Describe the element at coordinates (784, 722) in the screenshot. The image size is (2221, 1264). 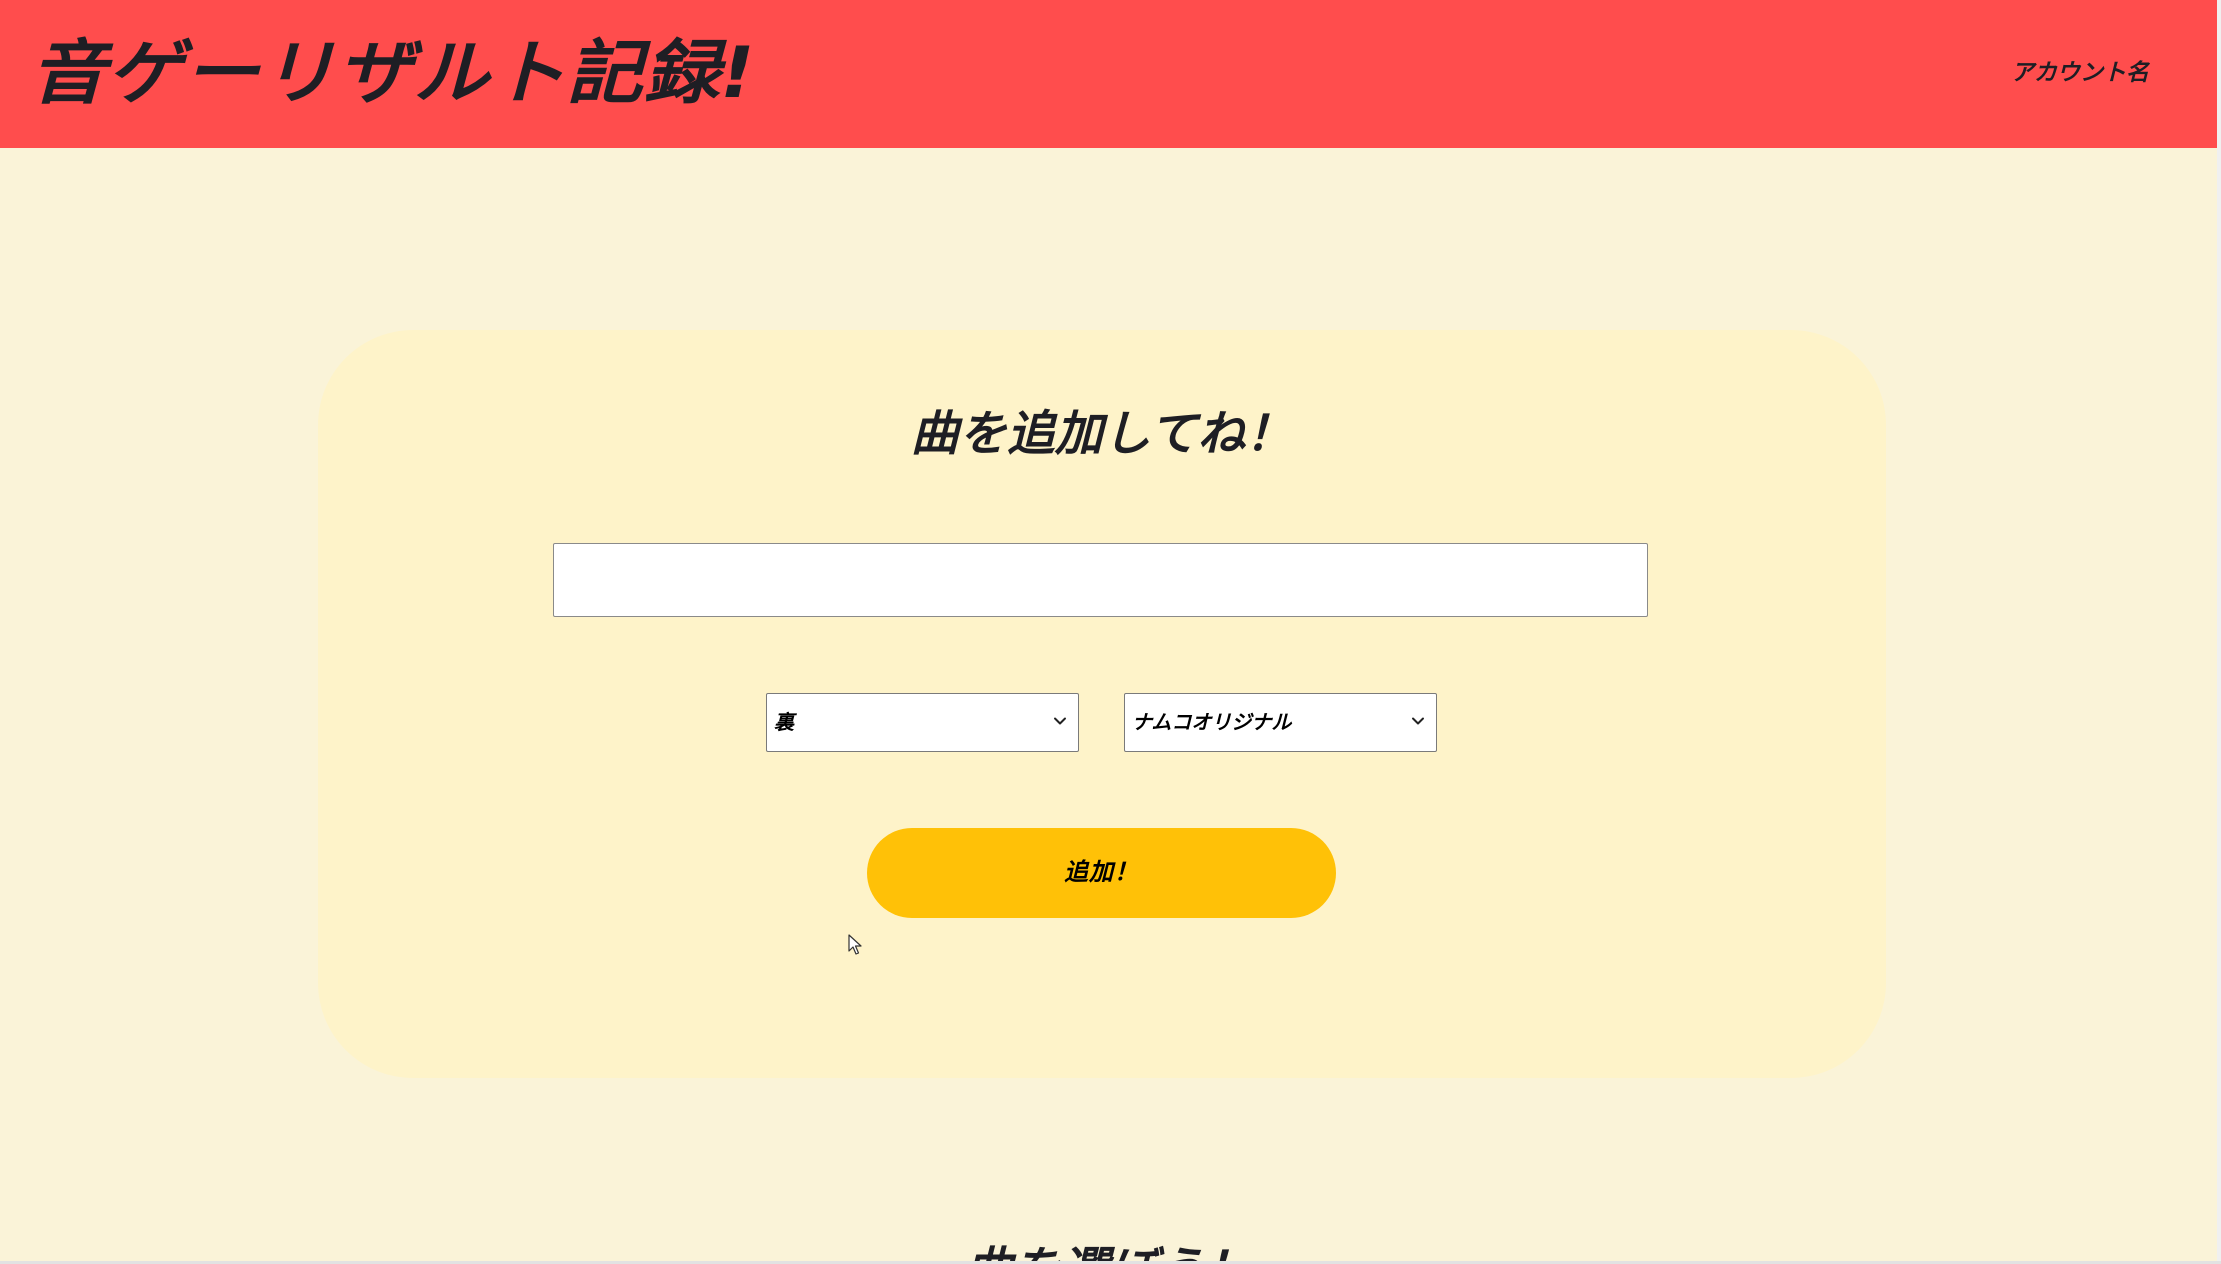
I see `difficulty-selected-value: 裏` at that location.